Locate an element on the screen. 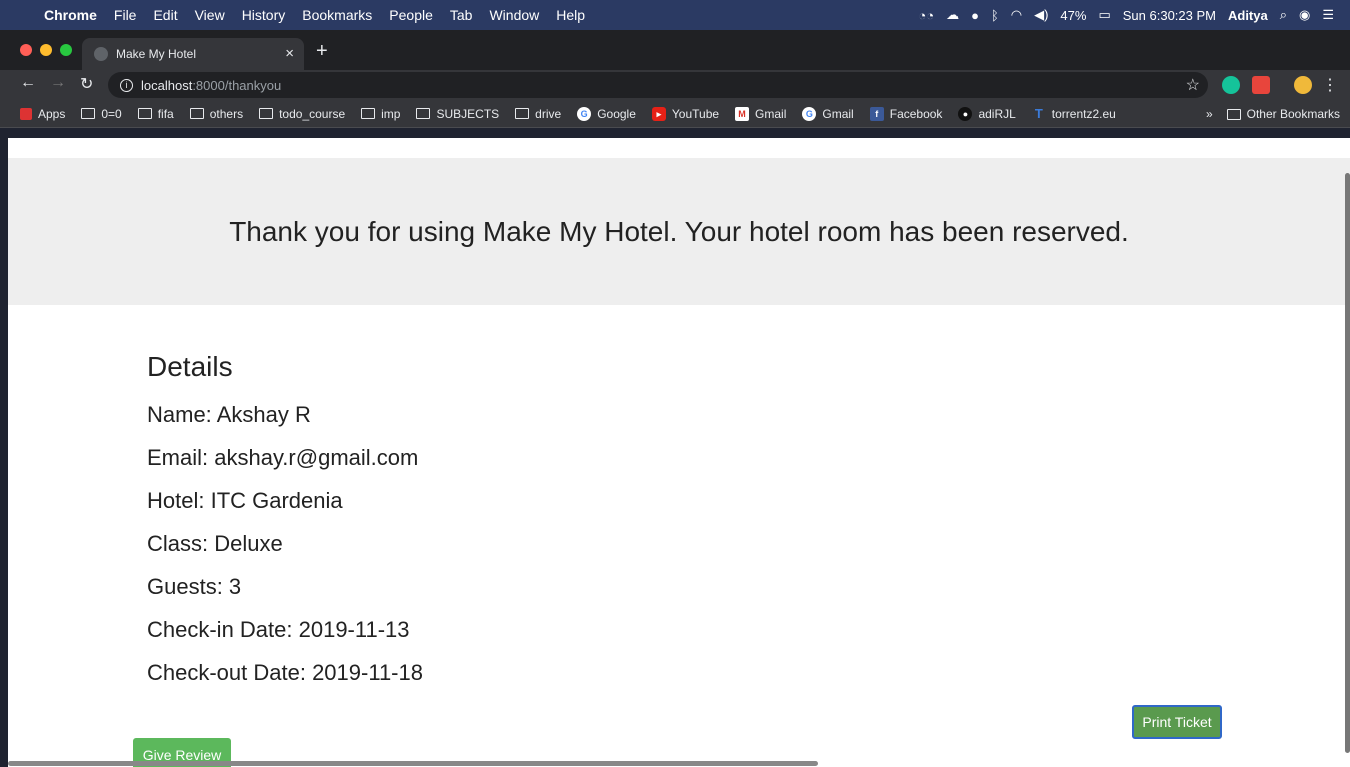 This screenshot has width=1350, height=767. tab-title: Make My Hotel is located at coordinates (156, 54).